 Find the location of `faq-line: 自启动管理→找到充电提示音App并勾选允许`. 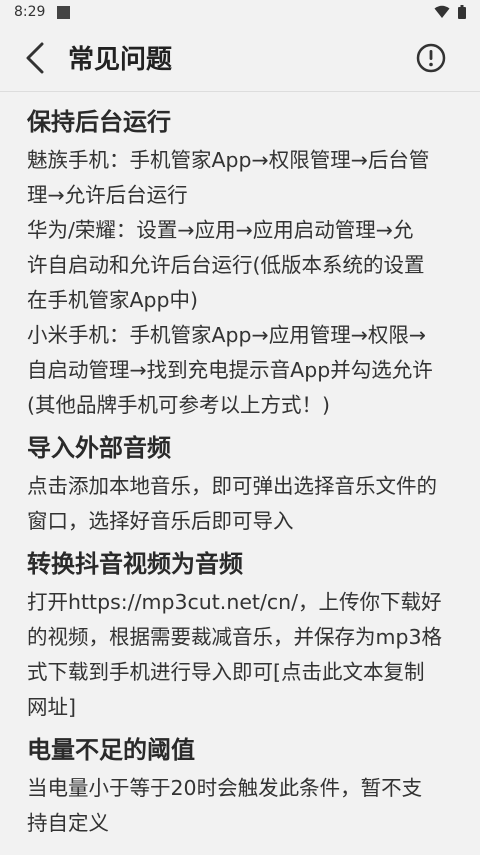

faq-line: 自启动管理→找到充电提示音App并勾选允许 is located at coordinates (230, 370).